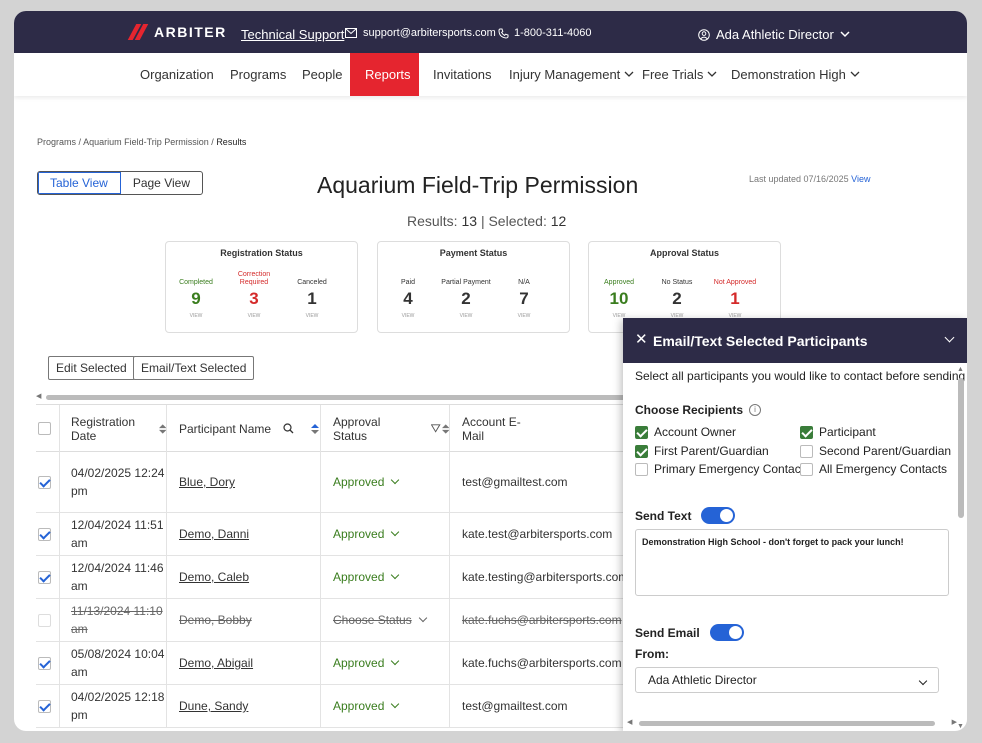 The width and height of the screenshot is (982, 743). What do you see at coordinates (312, 292) in the screenshot?
I see `stat-canceled: Canceled 1 VIEW` at bounding box center [312, 292].